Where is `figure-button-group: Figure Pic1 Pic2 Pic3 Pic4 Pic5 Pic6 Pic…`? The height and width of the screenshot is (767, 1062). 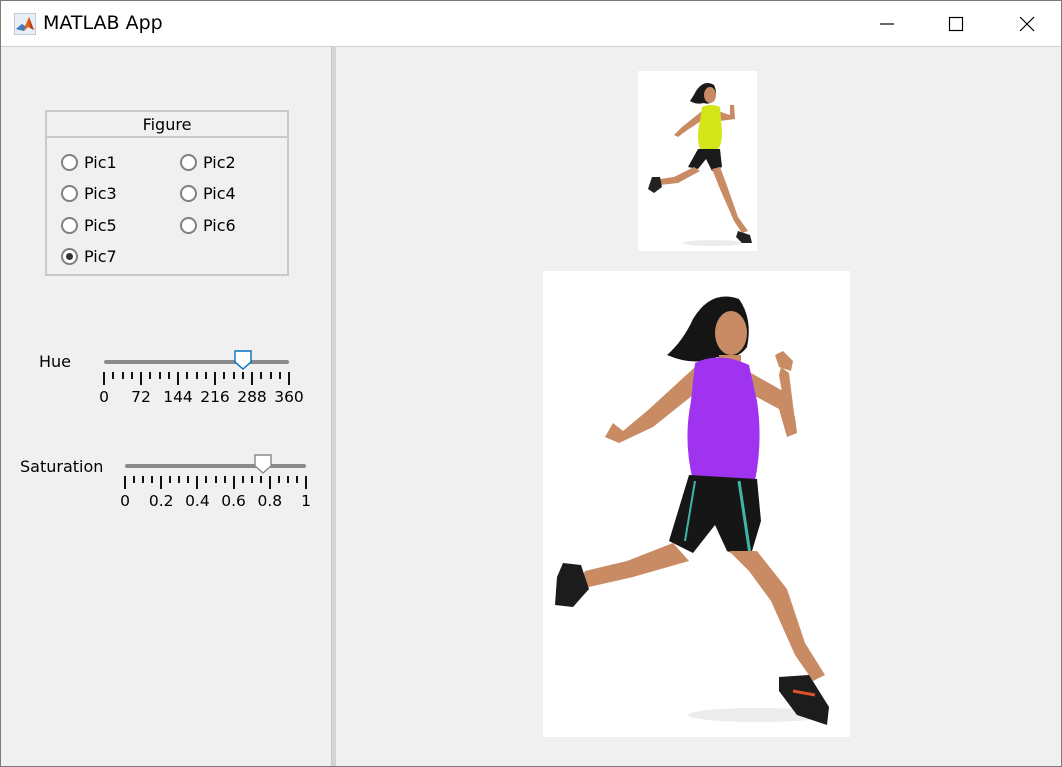
figure-button-group: Figure Pic1 Pic2 Pic3 Pic4 Pic5 Pic6 Pic… is located at coordinates (167, 193).